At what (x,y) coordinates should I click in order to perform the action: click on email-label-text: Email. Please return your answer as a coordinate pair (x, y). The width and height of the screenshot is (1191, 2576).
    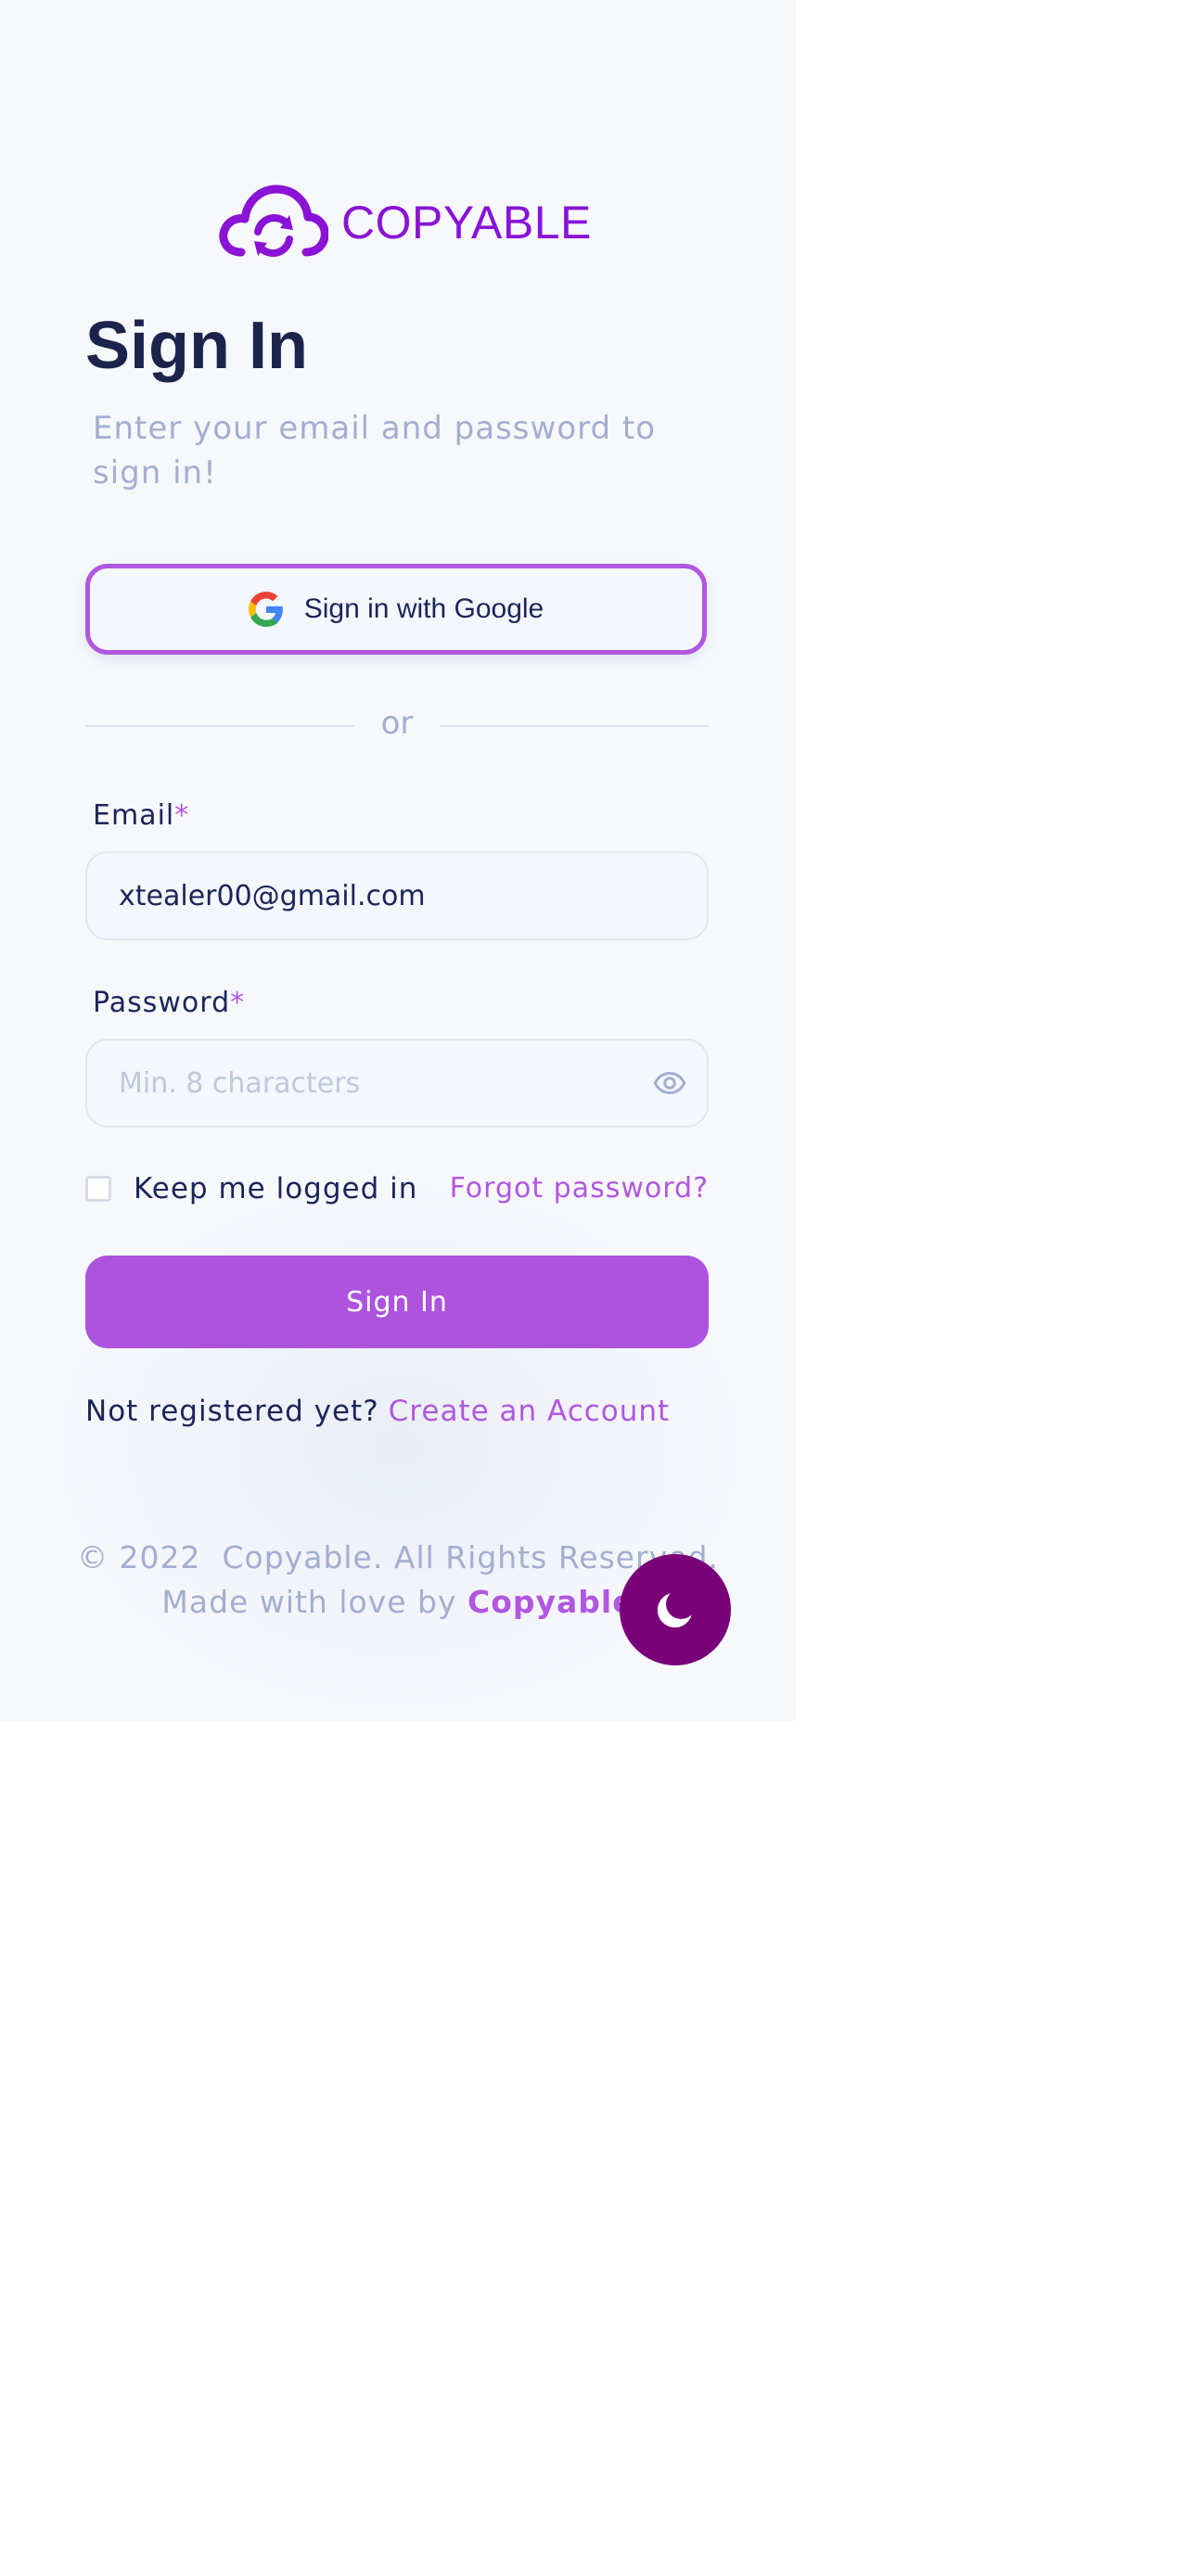
    Looking at the image, I should click on (134, 816).